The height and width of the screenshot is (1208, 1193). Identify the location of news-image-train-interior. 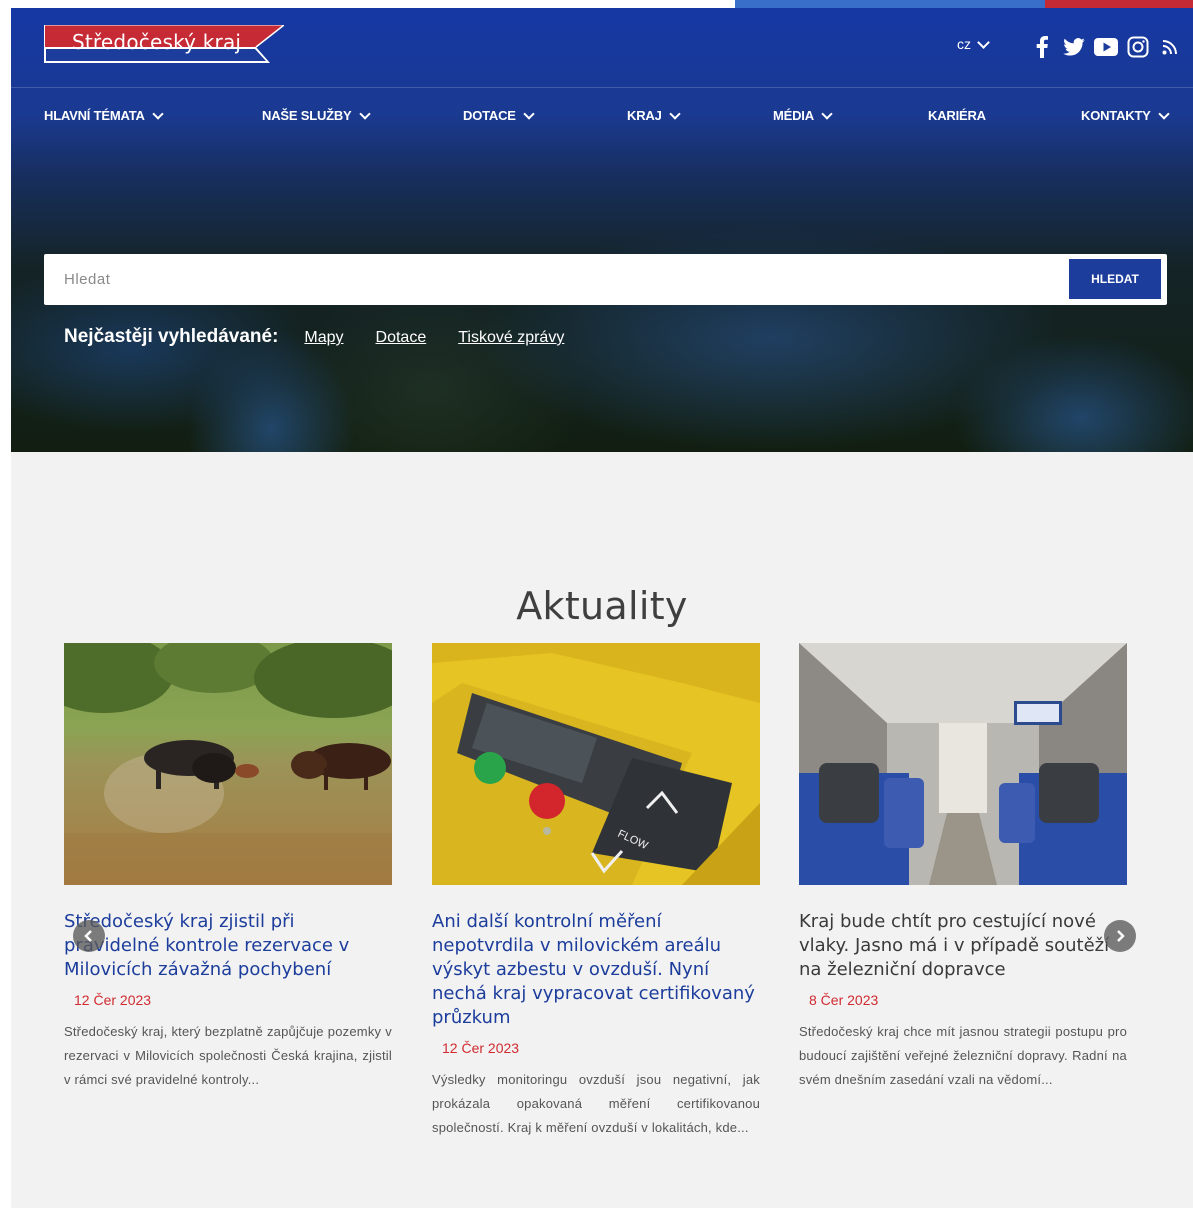
(963, 764).